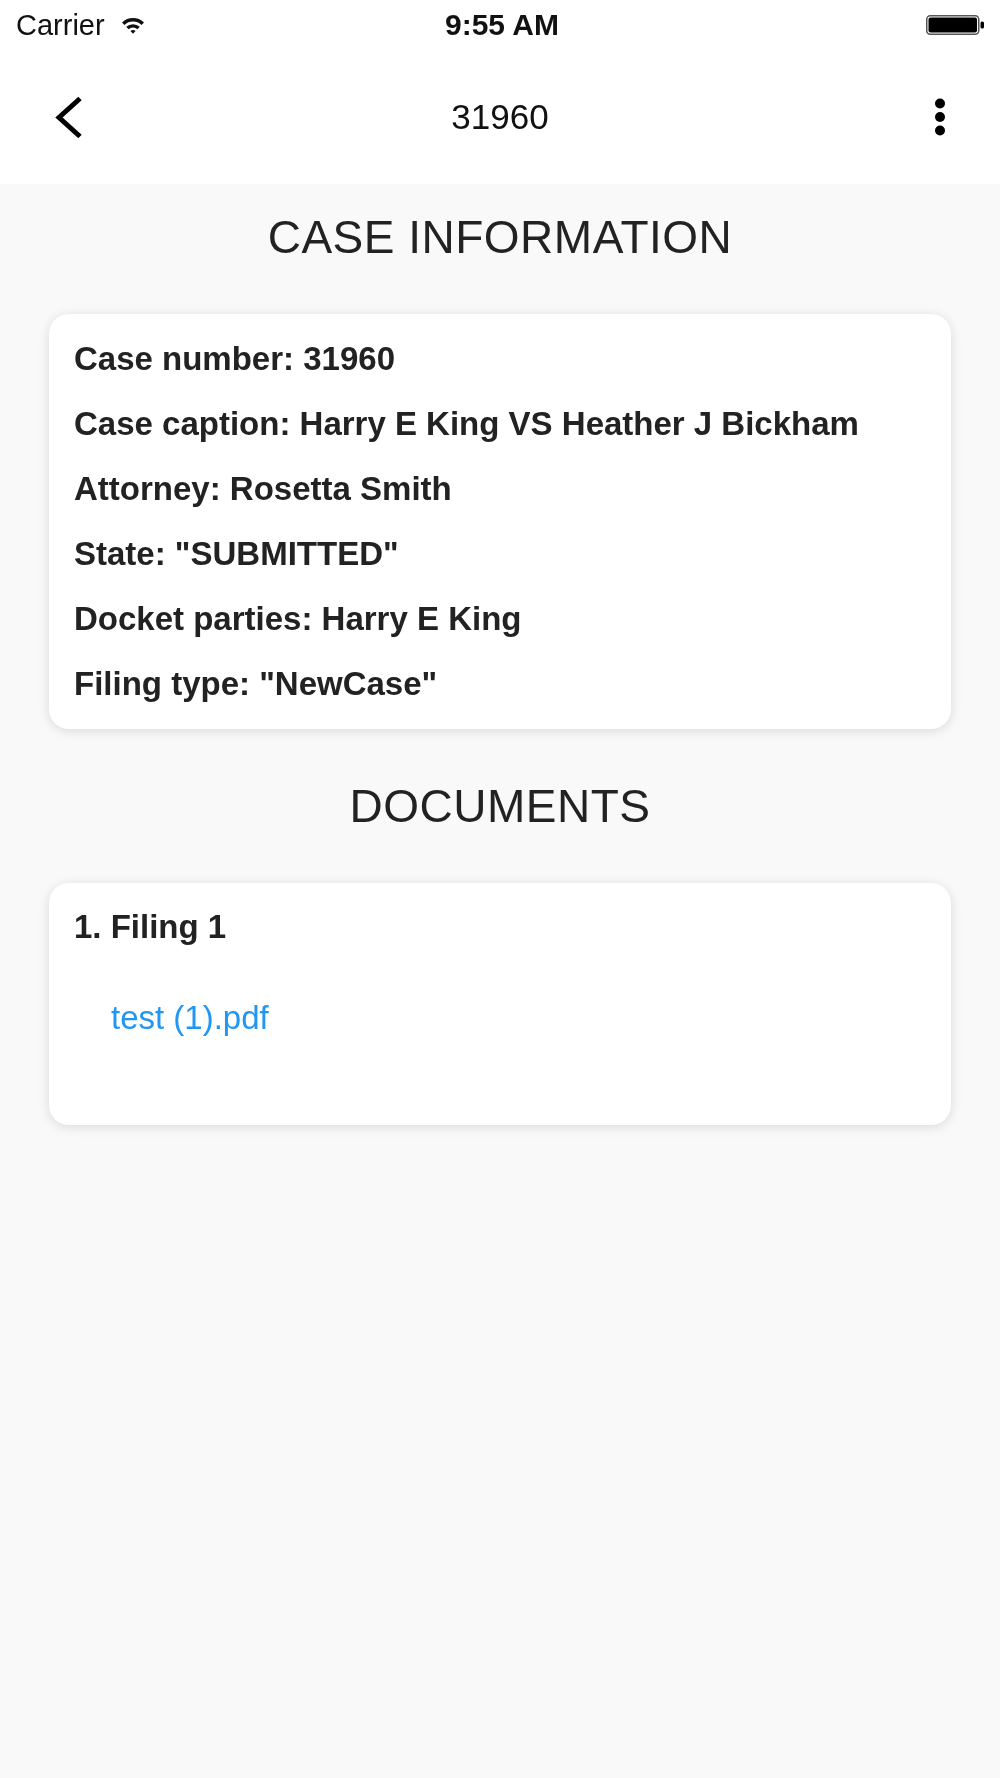 The height and width of the screenshot is (1778, 1000). What do you see at coordinates (955, 25) in the screenshot?
I see `battery-icon` at bounding box center [955, 25].